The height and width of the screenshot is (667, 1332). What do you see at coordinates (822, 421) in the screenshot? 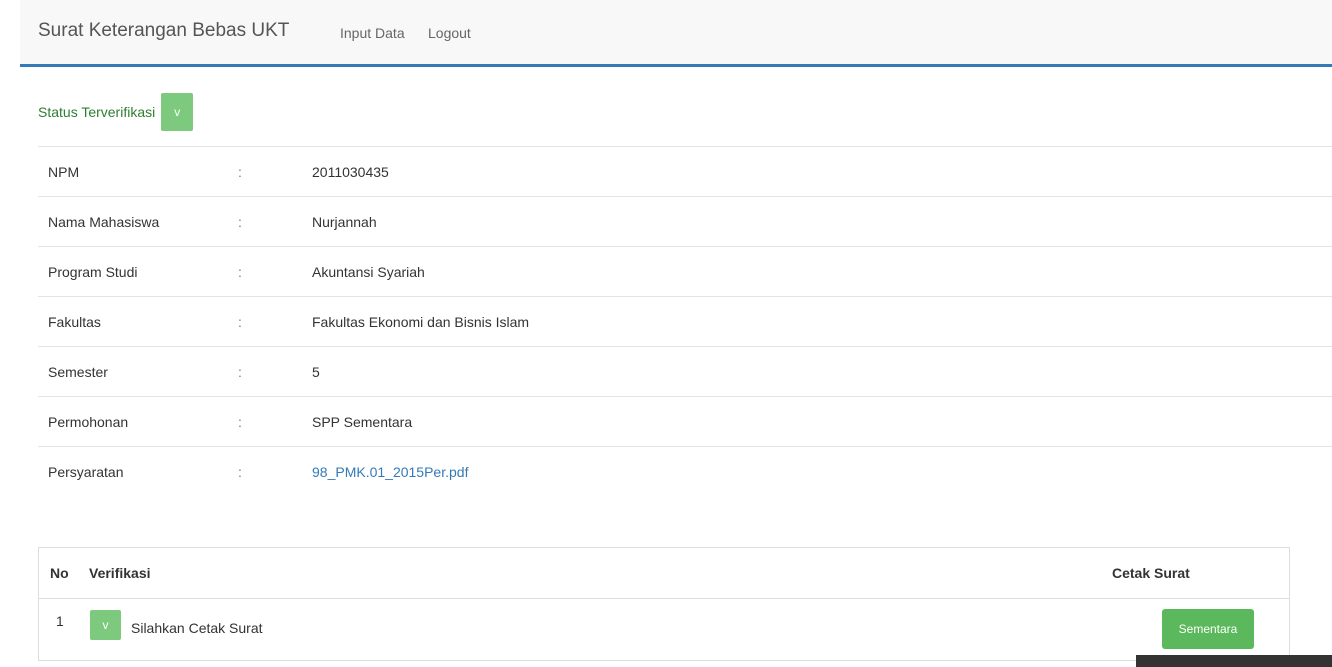
I see `info-value: SPP Sementara` at bounding box center [822, 421].